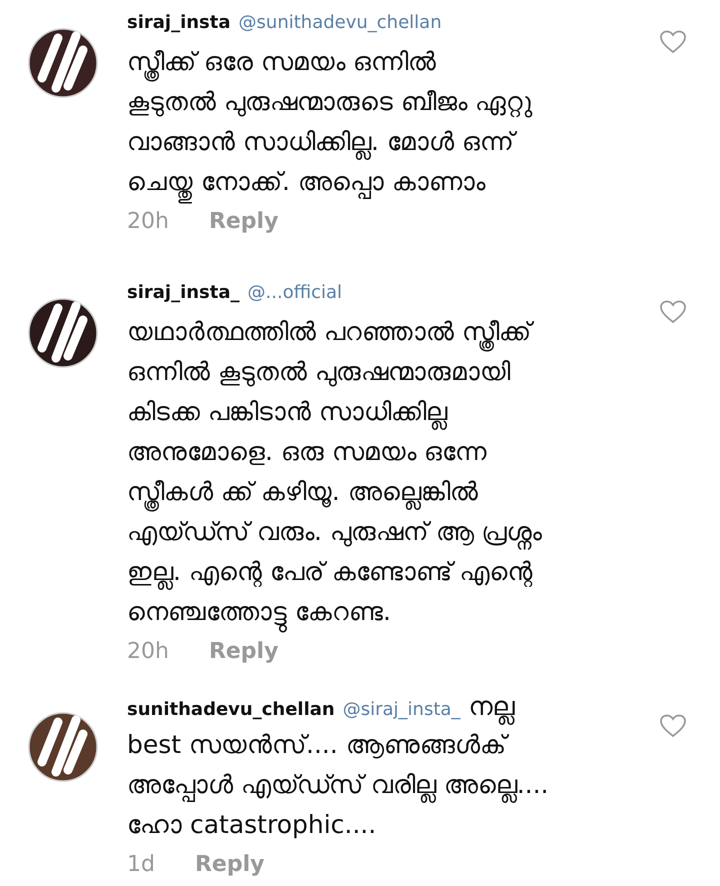 This screenshot has width=720, height=886. Describe the element at coordinates (393, 62) in the screenshot. I see `comment-text: സ്ത്രീക്ക് ഒരേ സമയം ഒന്നിൽ` at that location.